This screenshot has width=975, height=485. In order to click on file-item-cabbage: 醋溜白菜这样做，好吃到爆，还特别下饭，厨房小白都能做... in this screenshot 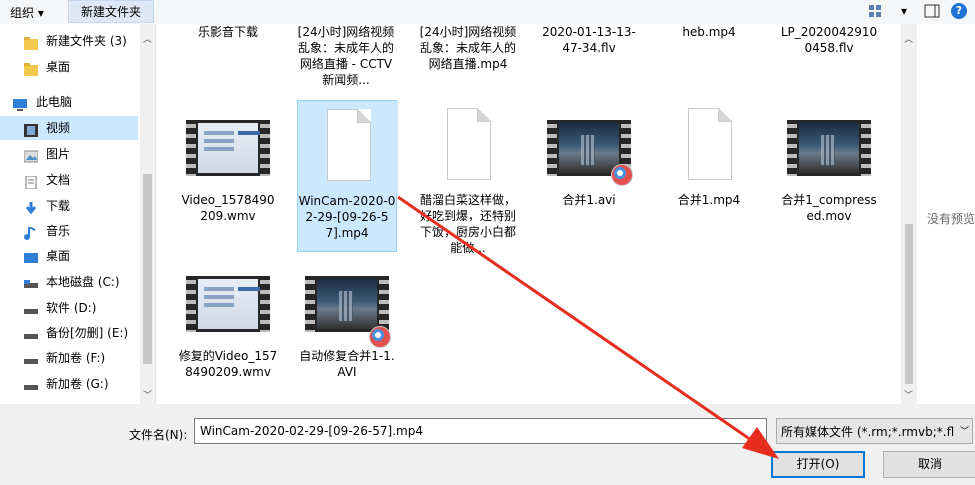, I will do `click(468, 178)`.